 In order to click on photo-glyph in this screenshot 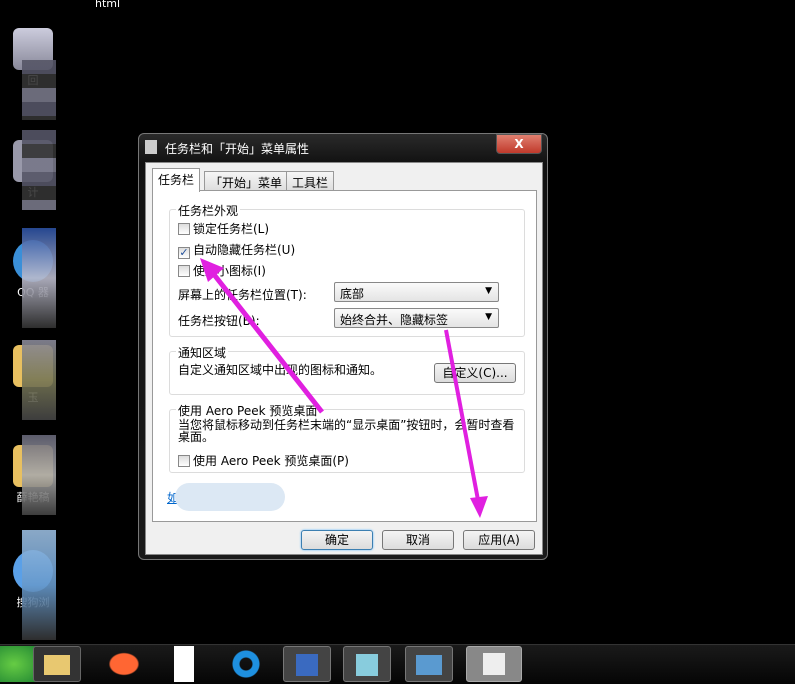, I will do `click(429, 665)`.